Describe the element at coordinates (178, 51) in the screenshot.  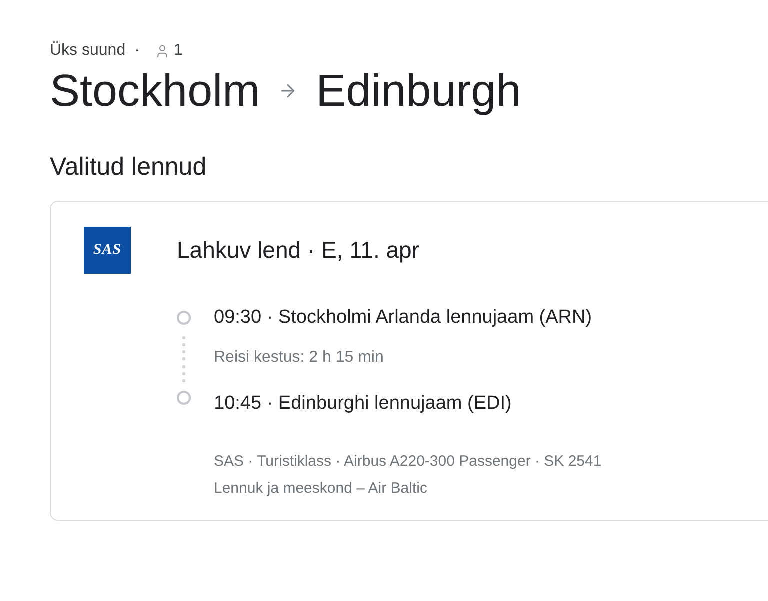
I see `passenger-count: 1` at that location.